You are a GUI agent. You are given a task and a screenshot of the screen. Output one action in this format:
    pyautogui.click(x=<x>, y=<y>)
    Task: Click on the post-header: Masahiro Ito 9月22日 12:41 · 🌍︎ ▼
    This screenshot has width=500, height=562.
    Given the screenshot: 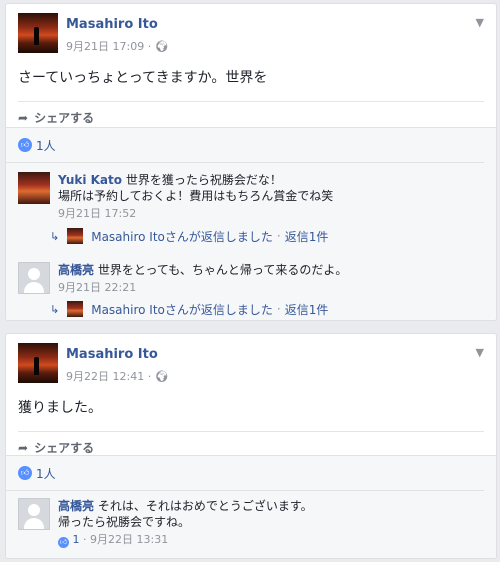 What is the action you would take?
    pyautogui.click(x=251, y=360)
    